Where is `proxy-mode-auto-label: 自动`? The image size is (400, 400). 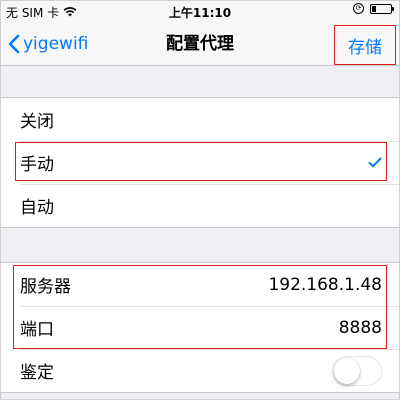
proxy-mode-auto-label: 自动 is located at coordinates (37, 208).